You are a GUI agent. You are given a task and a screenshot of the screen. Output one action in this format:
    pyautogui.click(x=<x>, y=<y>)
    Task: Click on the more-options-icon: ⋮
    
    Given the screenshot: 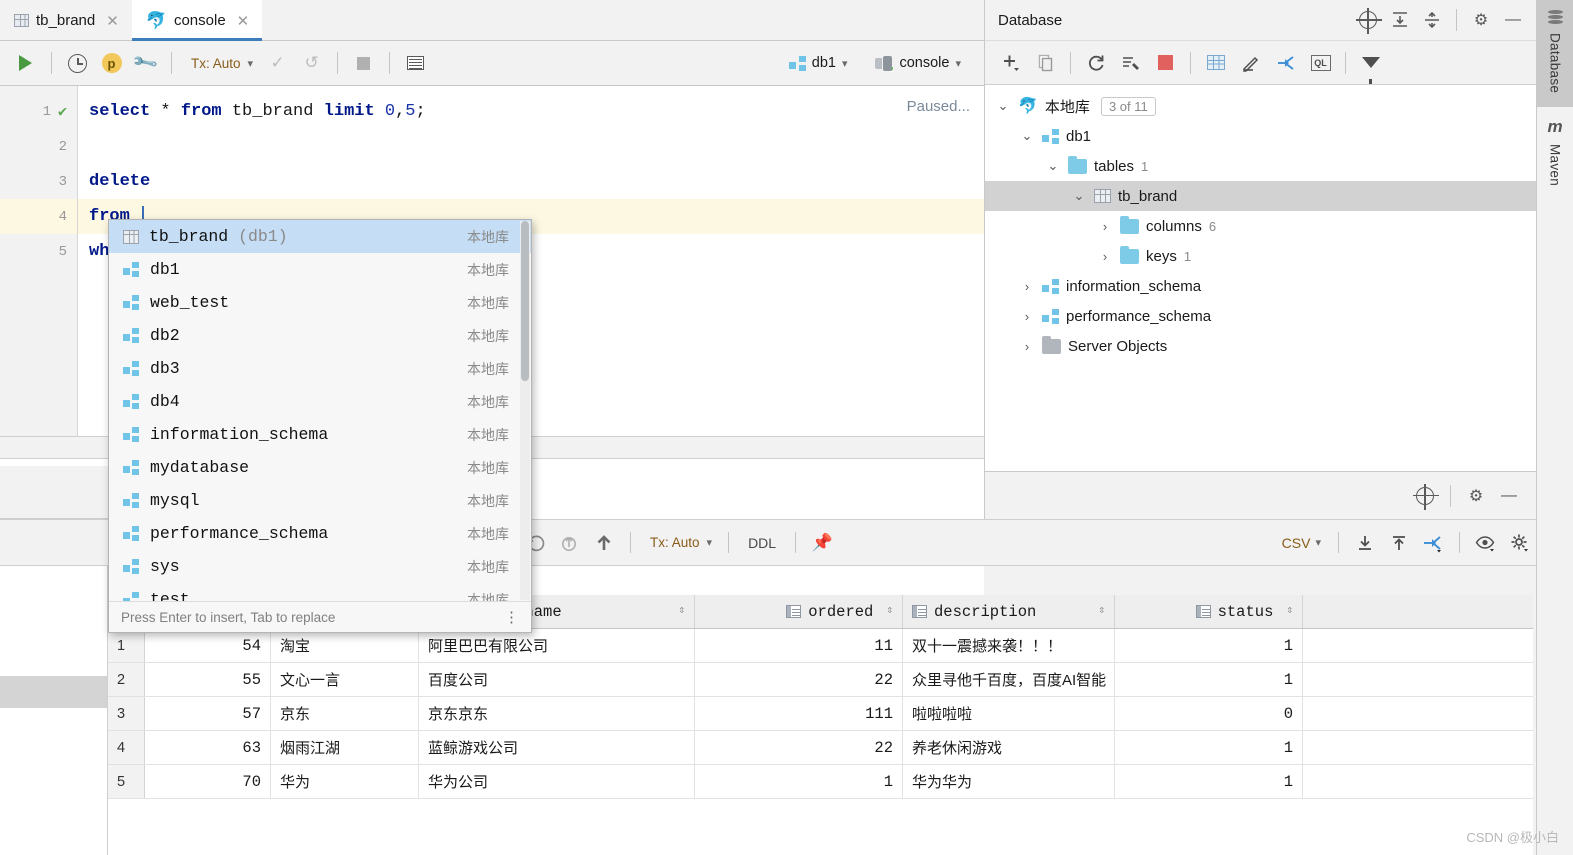 What is the action you would take?
    pyautogui.click(x=511, y=617)
    